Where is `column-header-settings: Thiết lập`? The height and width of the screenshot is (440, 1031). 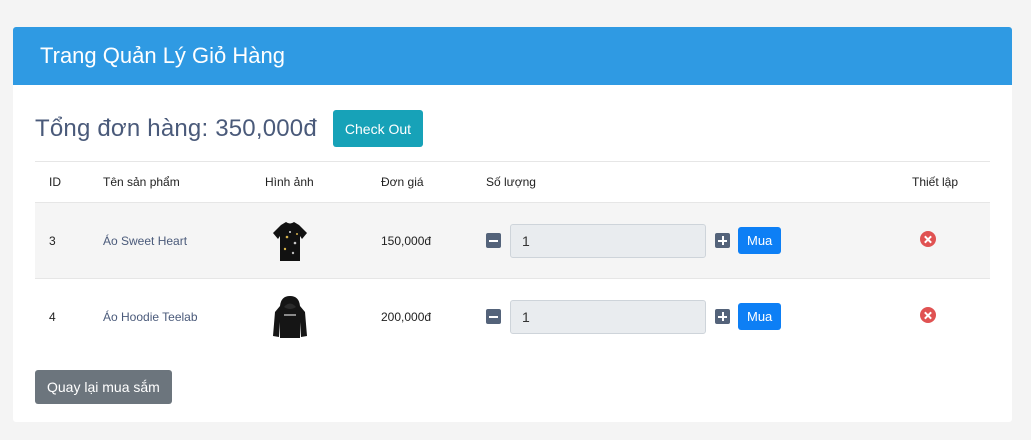
column-header-settings: Thiết lập is located at coordinates (935, 182).